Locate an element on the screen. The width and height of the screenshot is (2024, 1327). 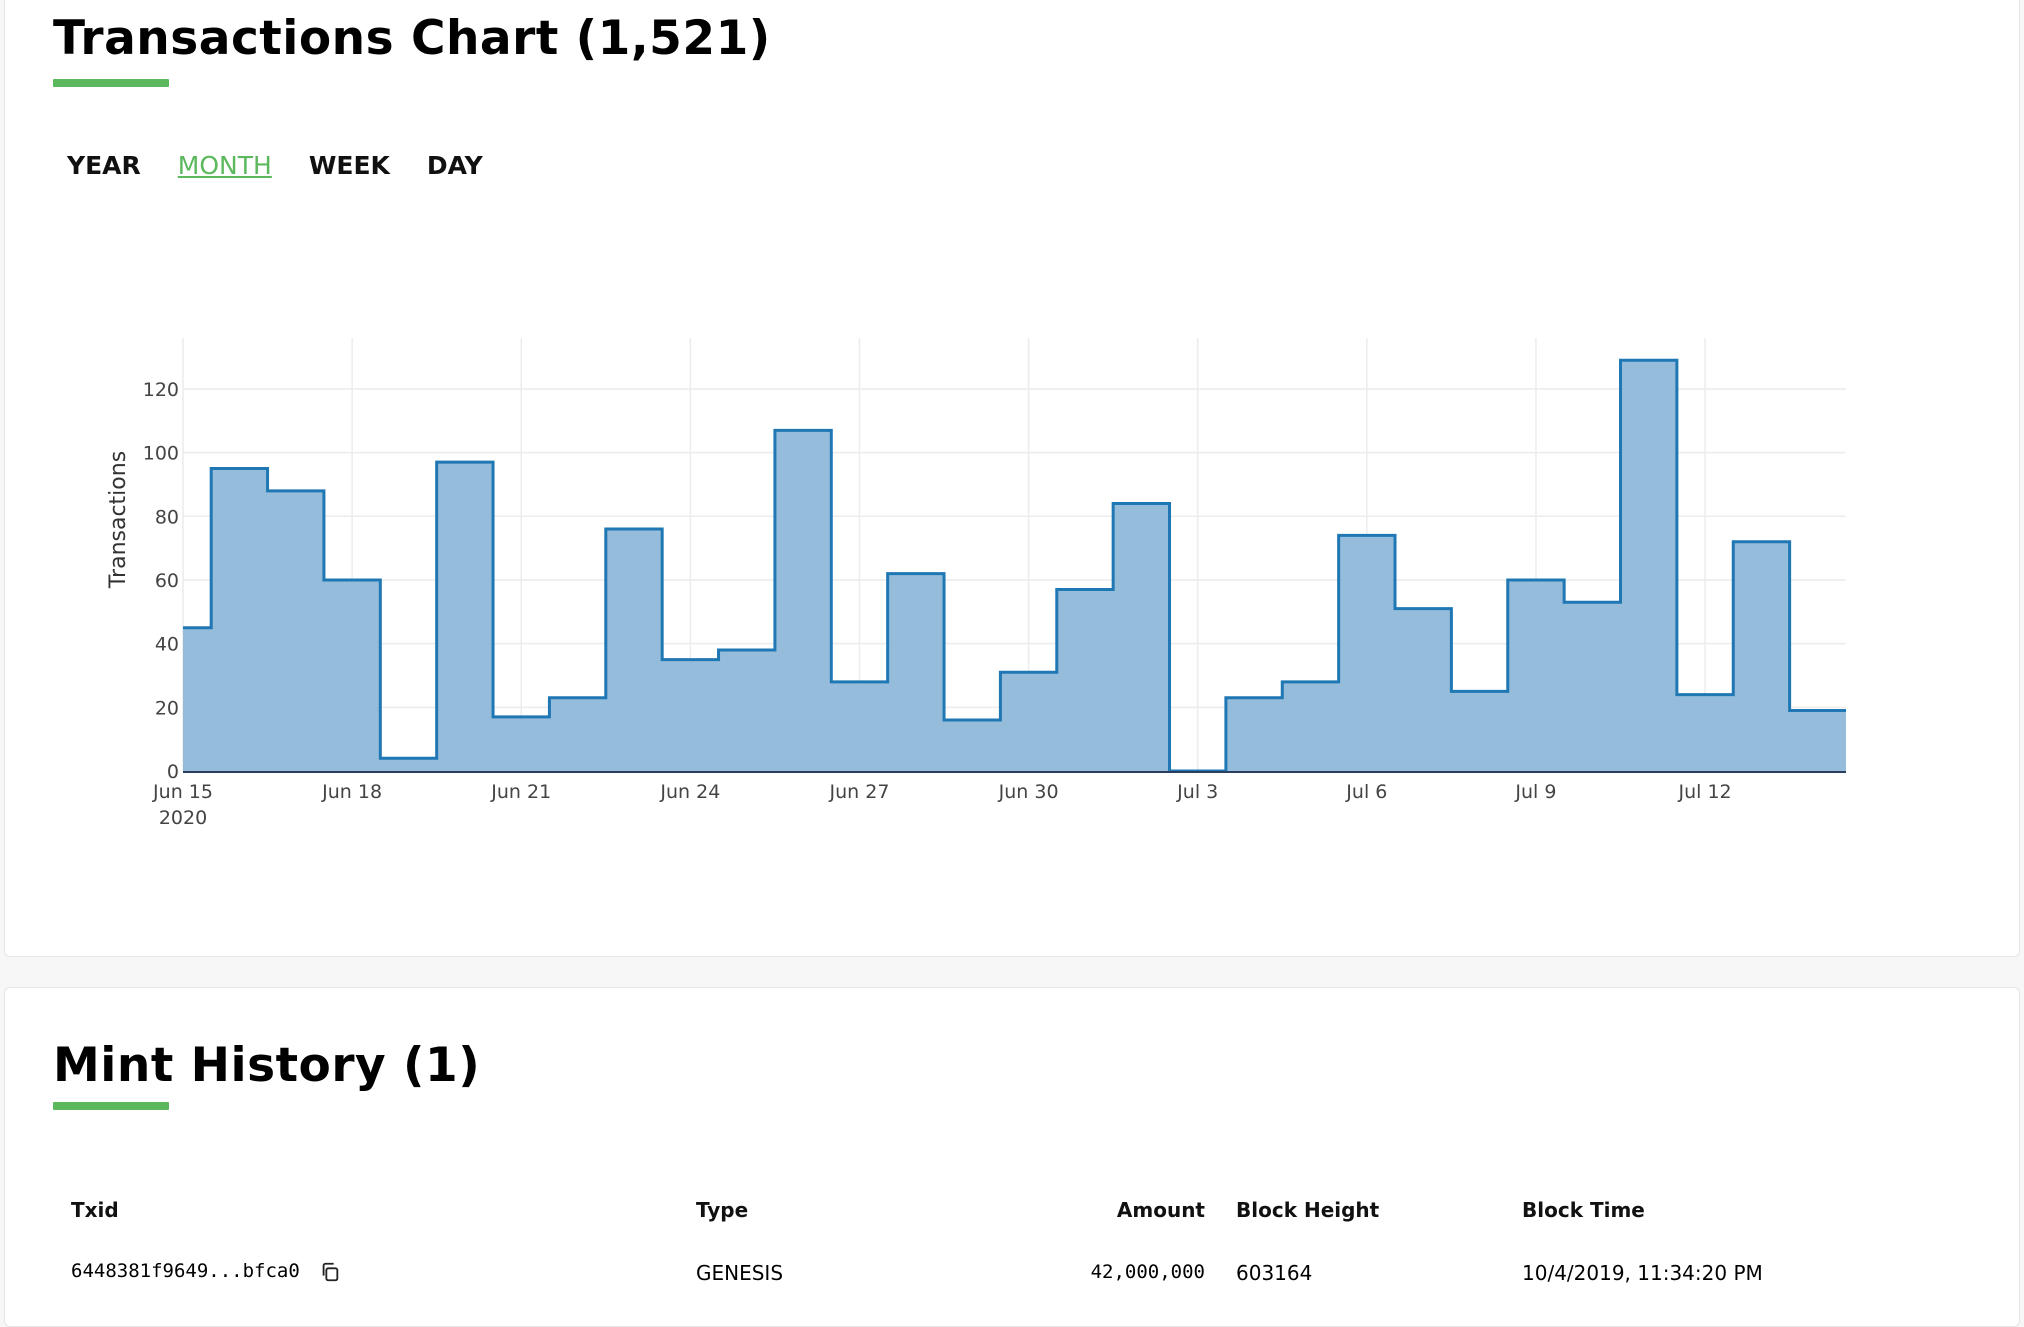
y-tick-label: 80 is located at coordinates (167, 517).